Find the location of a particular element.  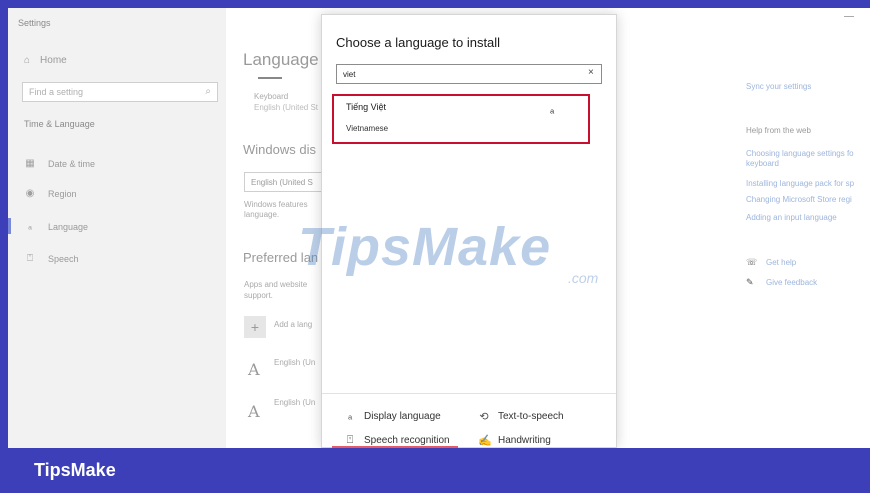

plus-icon: + is located at coordinates (255, 327).